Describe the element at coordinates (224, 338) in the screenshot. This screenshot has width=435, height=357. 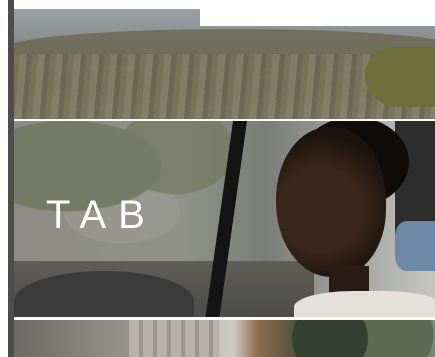
I see `building-image-panel` at that location.